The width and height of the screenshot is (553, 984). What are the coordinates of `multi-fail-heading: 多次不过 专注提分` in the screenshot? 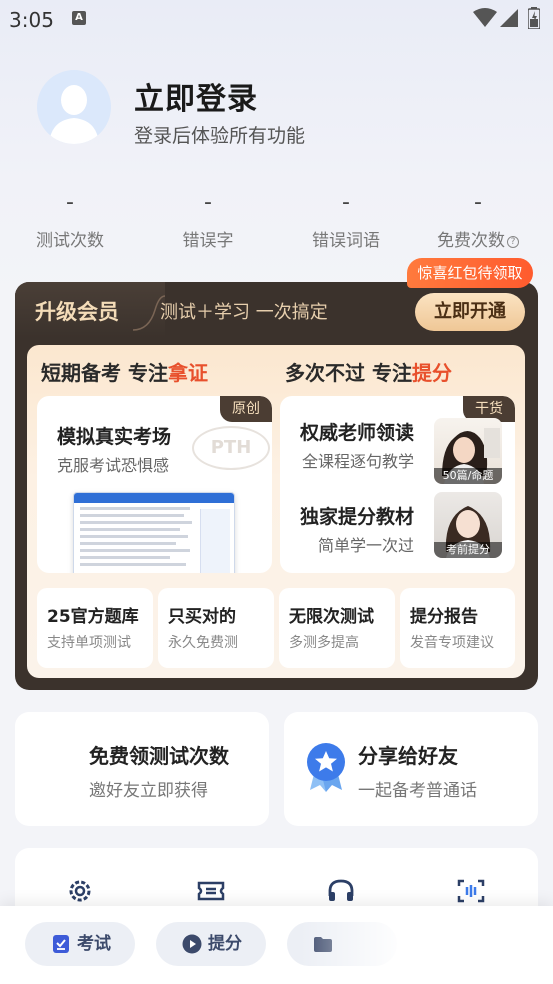 It's located at (368, 373).